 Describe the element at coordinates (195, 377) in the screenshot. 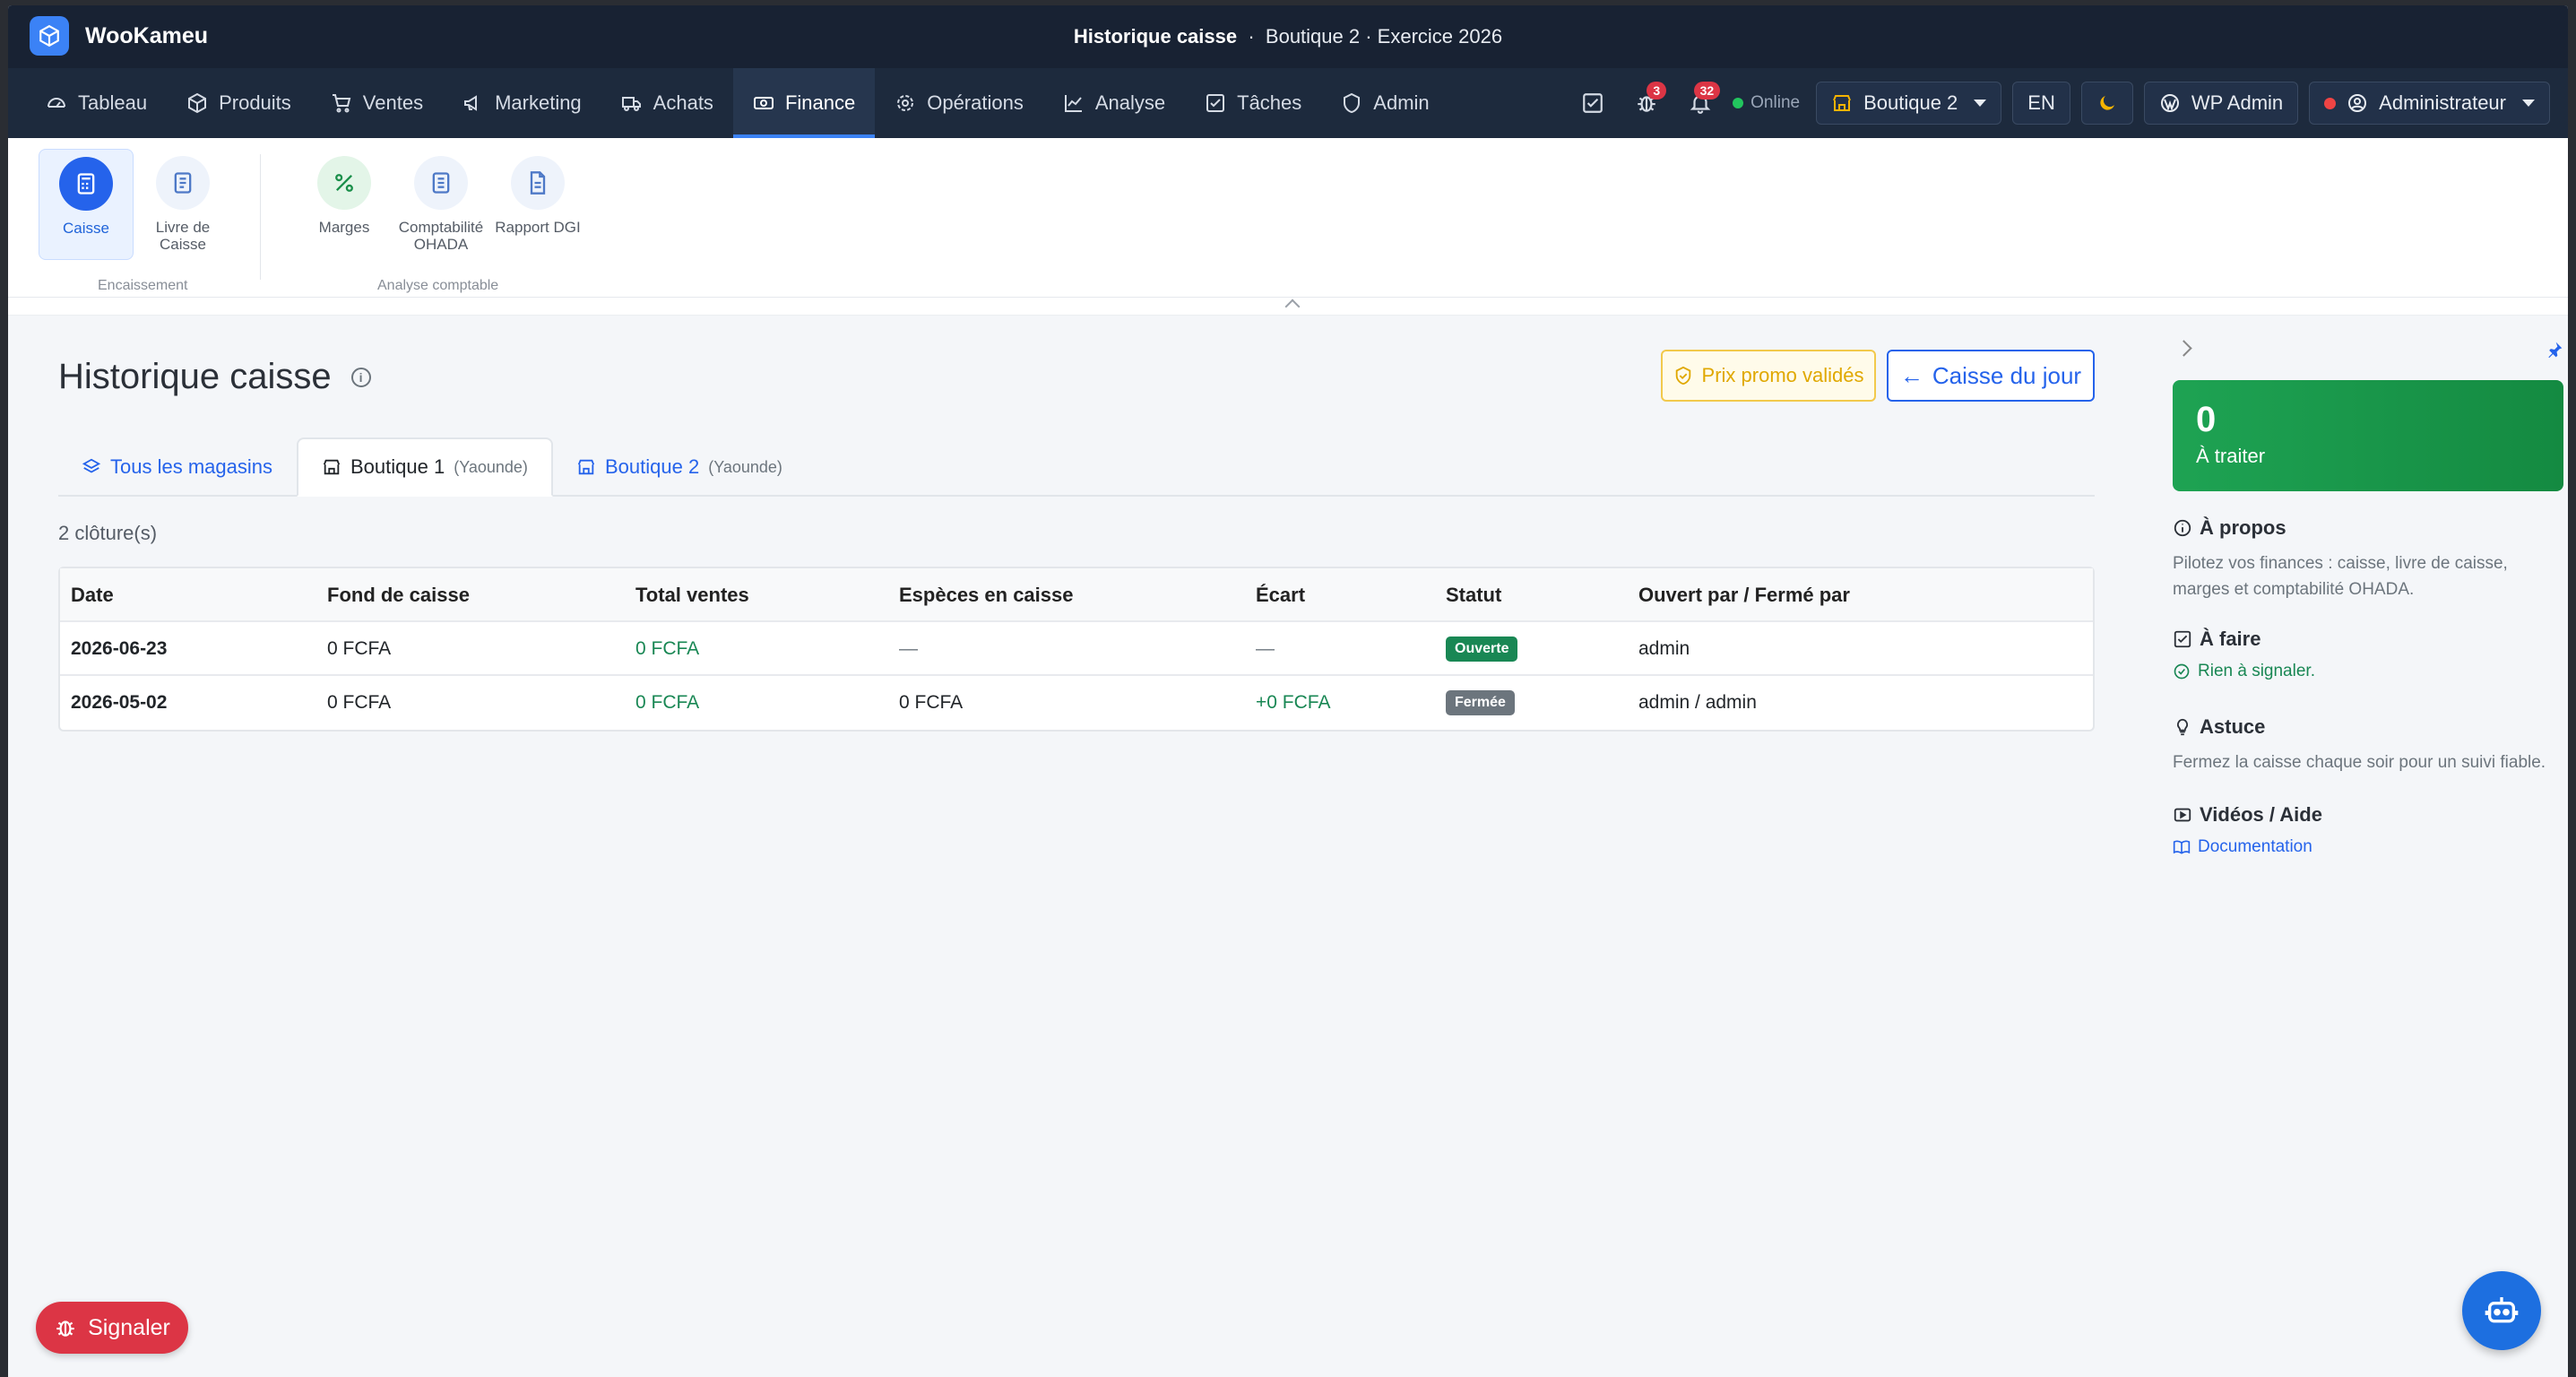

I see `page-title-text: Historique caisse` at that location.